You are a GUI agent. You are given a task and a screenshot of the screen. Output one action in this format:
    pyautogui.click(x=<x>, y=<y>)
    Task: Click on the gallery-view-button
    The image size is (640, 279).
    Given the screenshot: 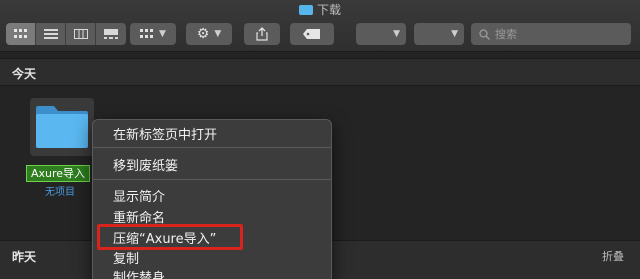 What is the action you would take?
    pyautogui.click(x=111, y=34)
    